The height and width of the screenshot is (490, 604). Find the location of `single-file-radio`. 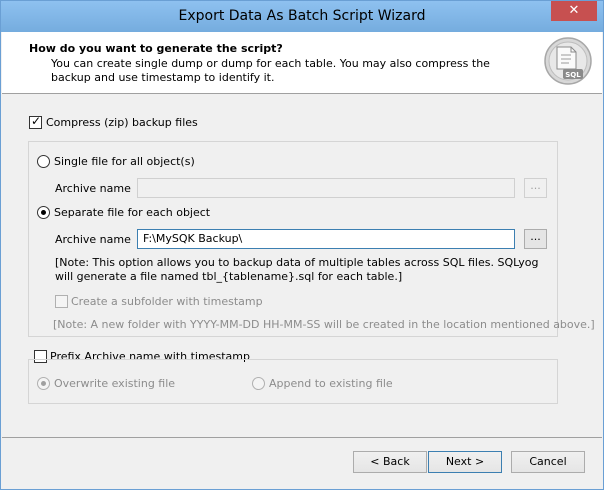

single-file-radio is located at coordinates (43, 161).